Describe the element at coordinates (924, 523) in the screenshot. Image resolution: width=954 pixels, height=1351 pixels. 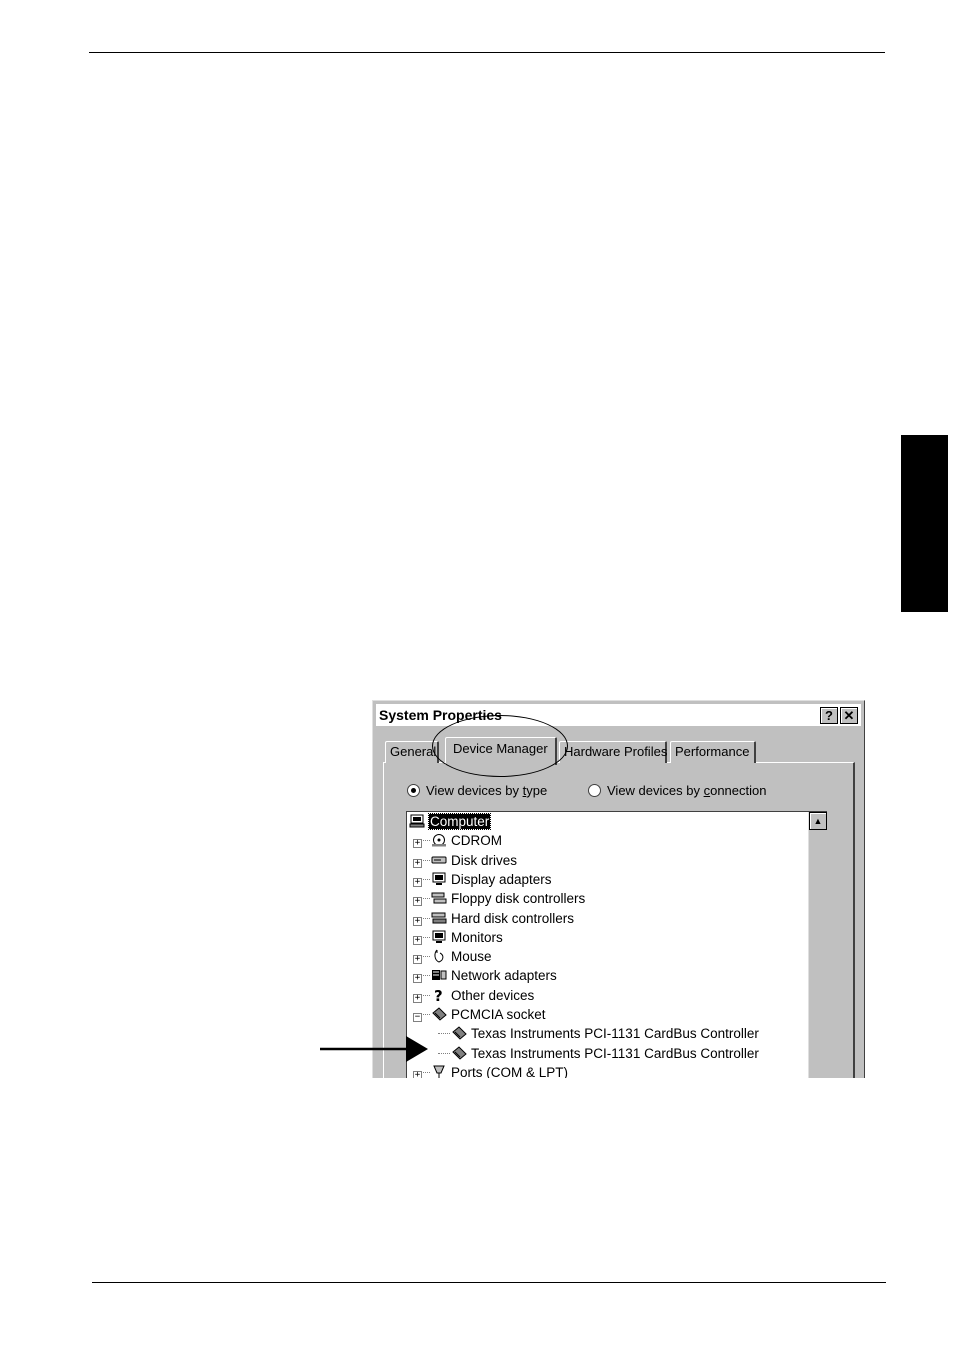
I see `side-thumb-tab` at that location.